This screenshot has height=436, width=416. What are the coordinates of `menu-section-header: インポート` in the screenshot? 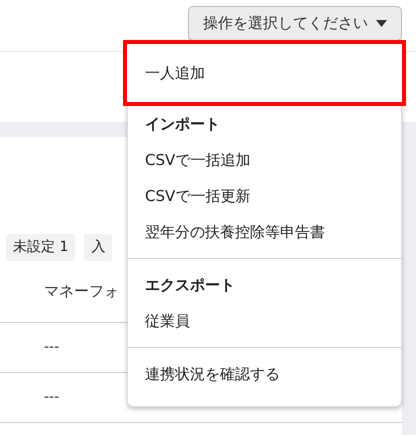 It's located at (182, 124).